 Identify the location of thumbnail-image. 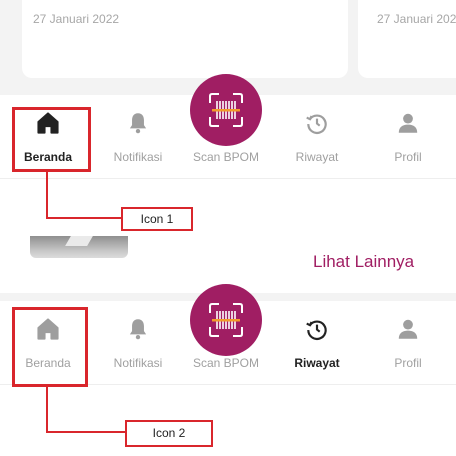
(79, 247).